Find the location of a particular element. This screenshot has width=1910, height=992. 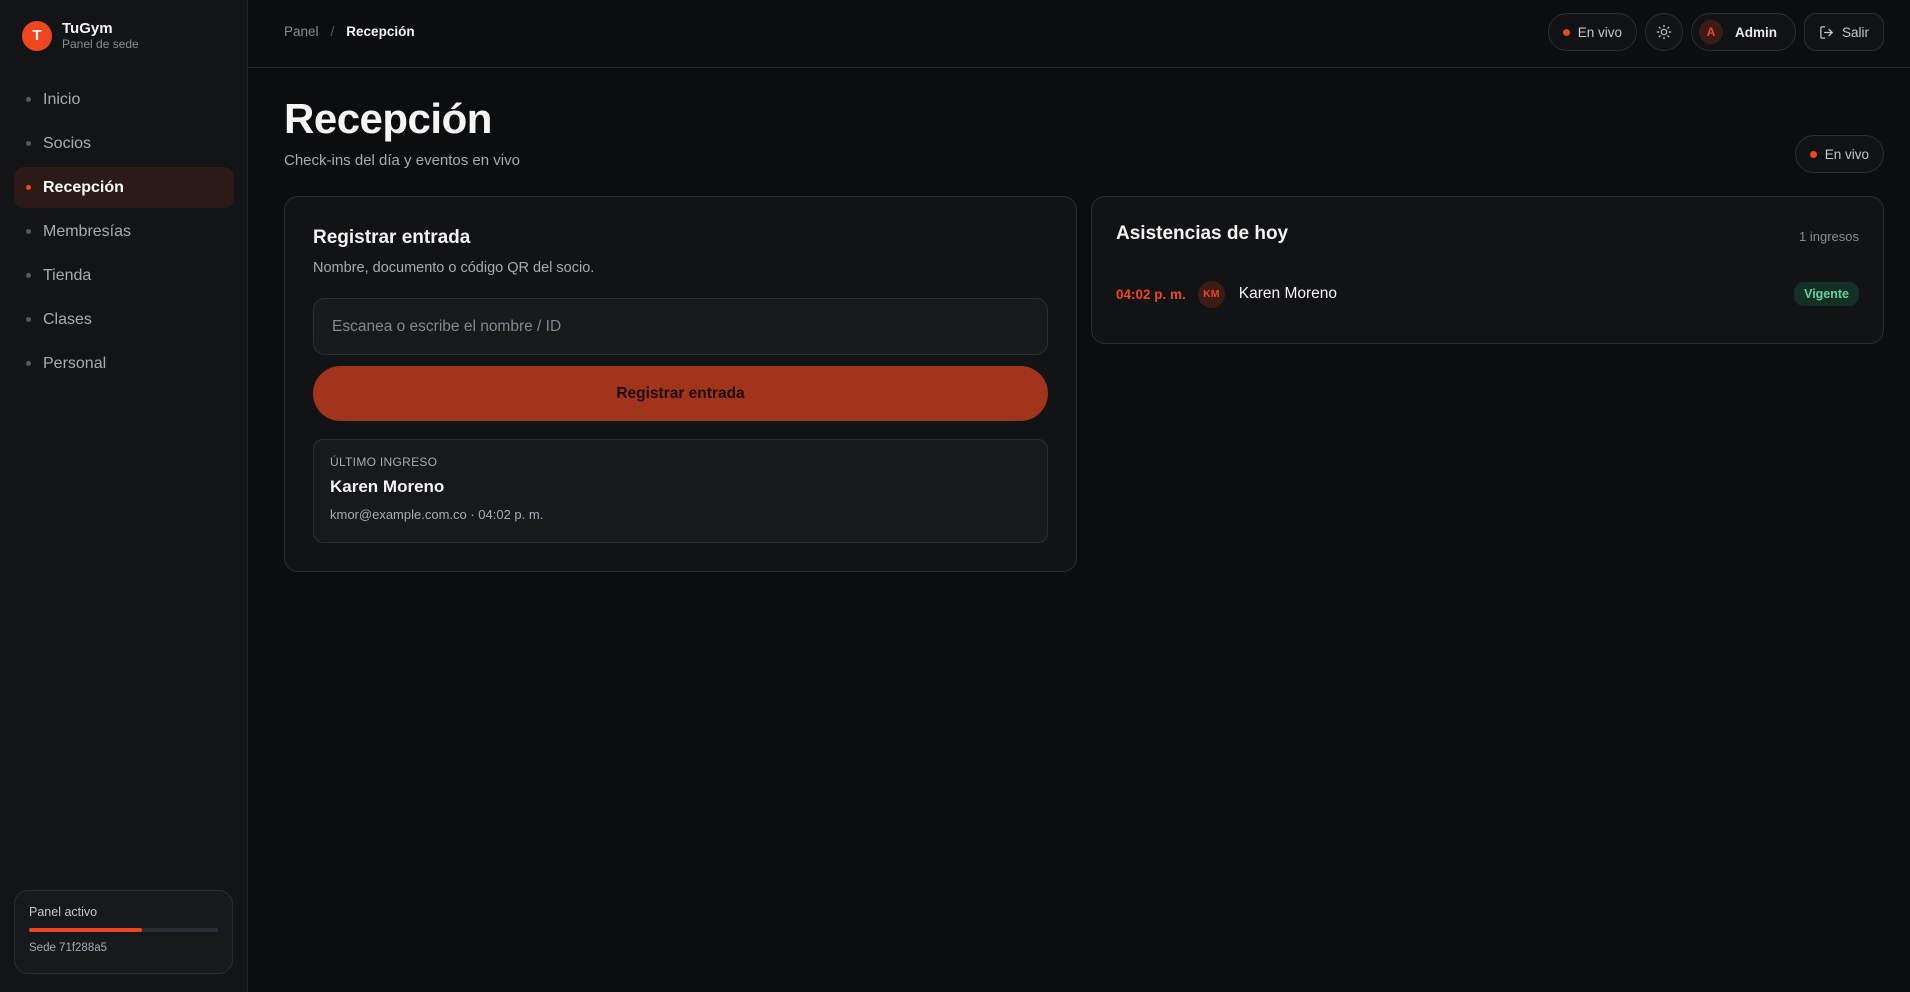

sidebar-item-clases: Clases is located at coordinates (124, 319).